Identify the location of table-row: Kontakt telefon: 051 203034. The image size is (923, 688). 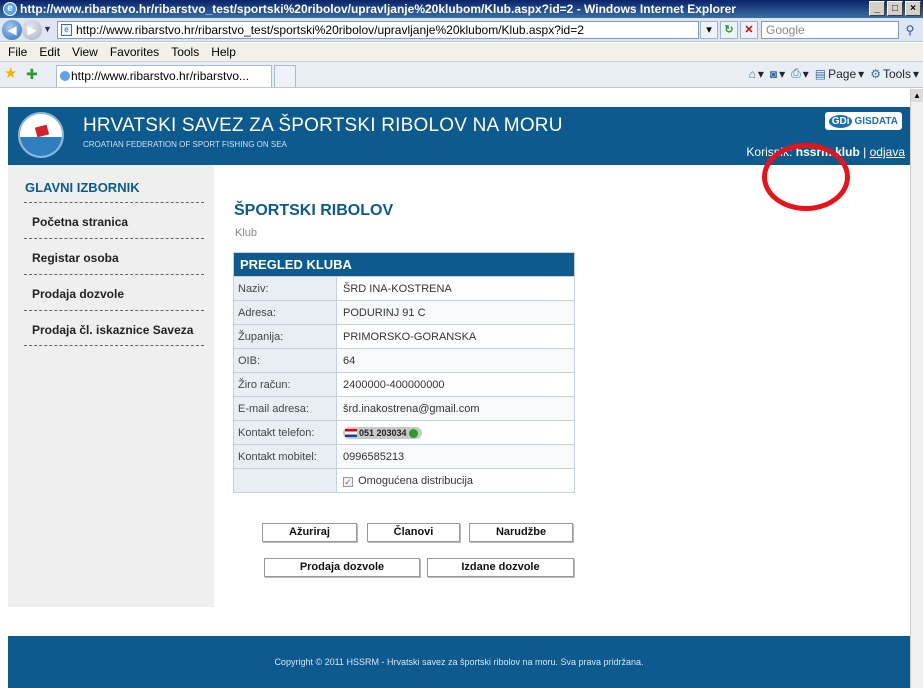
(404, 432).